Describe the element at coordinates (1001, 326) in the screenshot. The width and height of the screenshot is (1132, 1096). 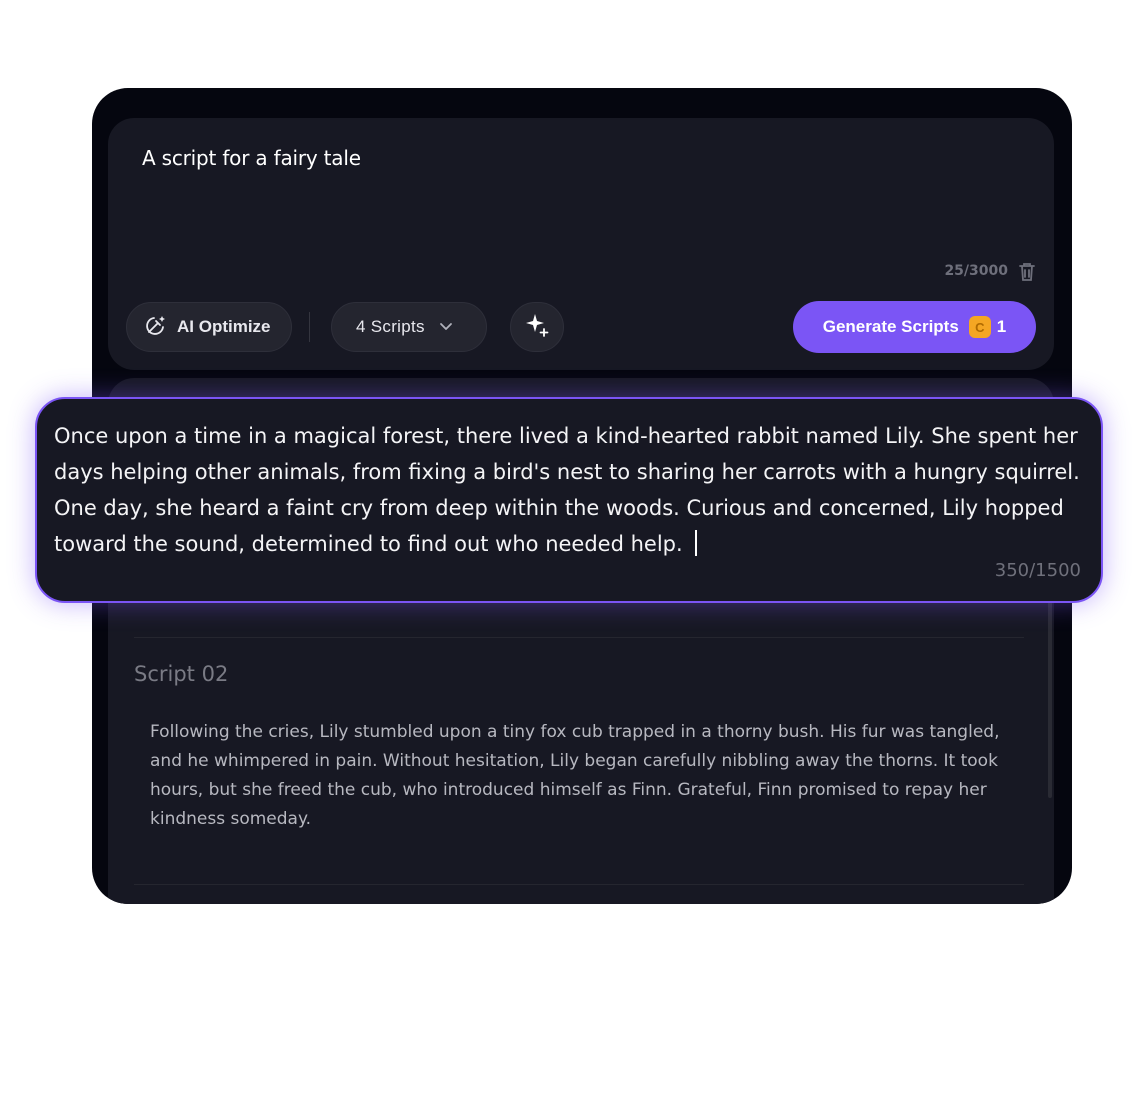
I see `credit-cost: 1` at that location.